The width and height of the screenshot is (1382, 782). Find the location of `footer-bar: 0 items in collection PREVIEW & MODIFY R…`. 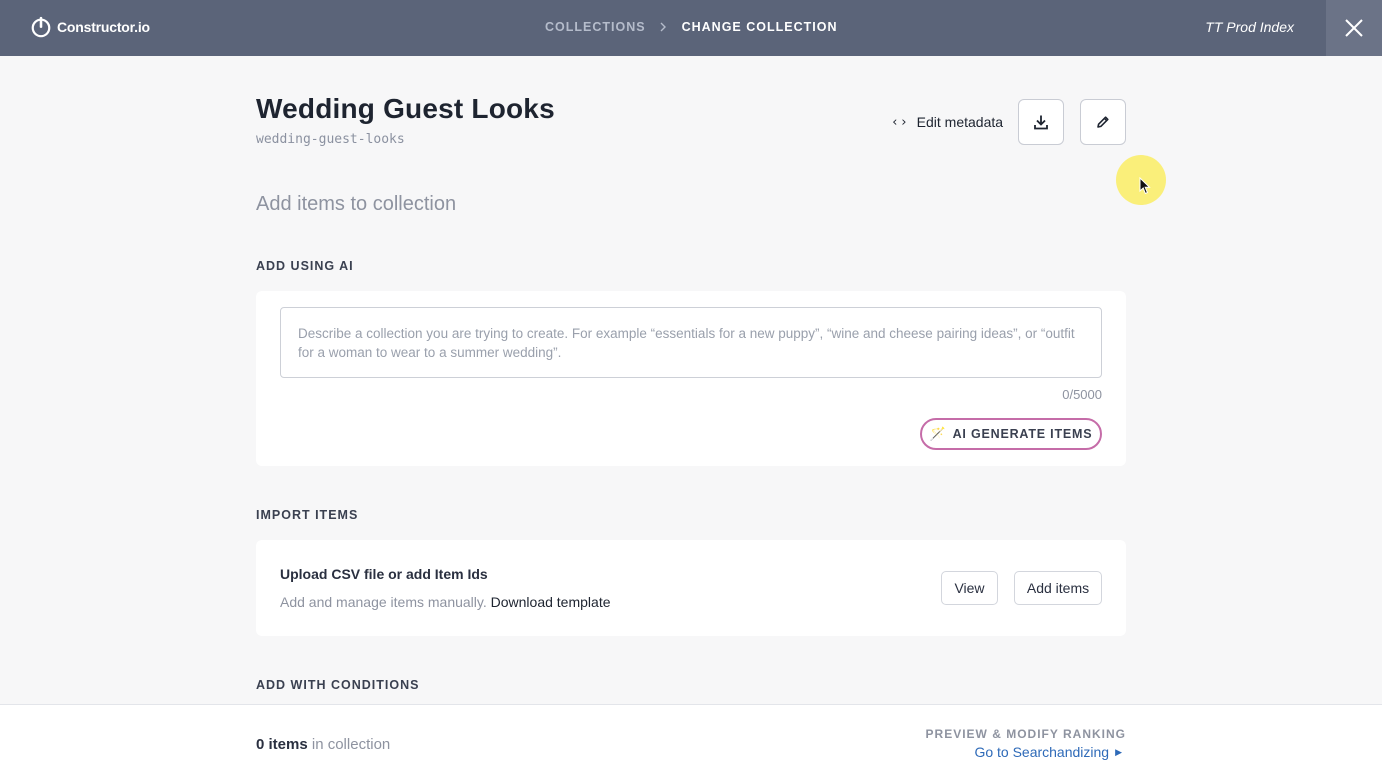

footer-bar: 0 items in collection PREVIEW & MODIFY R… is located at coordinates (691, 743).